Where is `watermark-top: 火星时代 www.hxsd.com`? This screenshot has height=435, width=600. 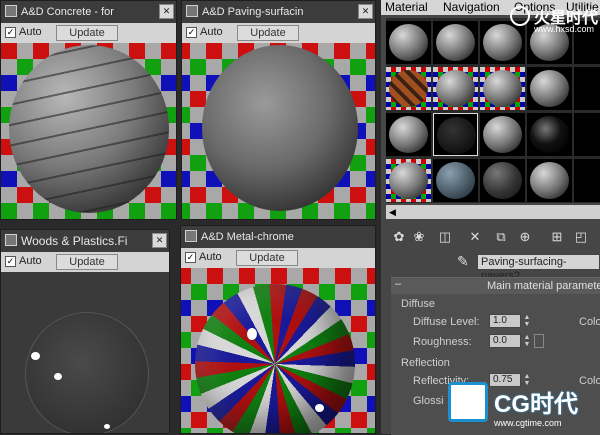 watermark-top: 火星时代 www.hxsd.com is located at coordinates (555, 21).